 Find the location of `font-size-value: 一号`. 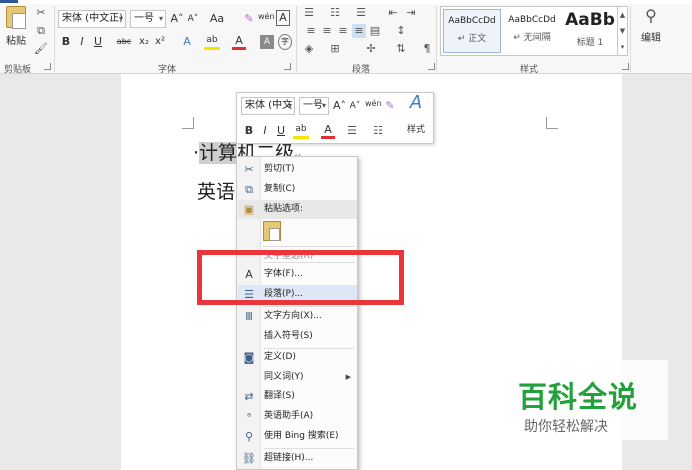

font-size-value: 一号 is located at coordinates (144, 18).